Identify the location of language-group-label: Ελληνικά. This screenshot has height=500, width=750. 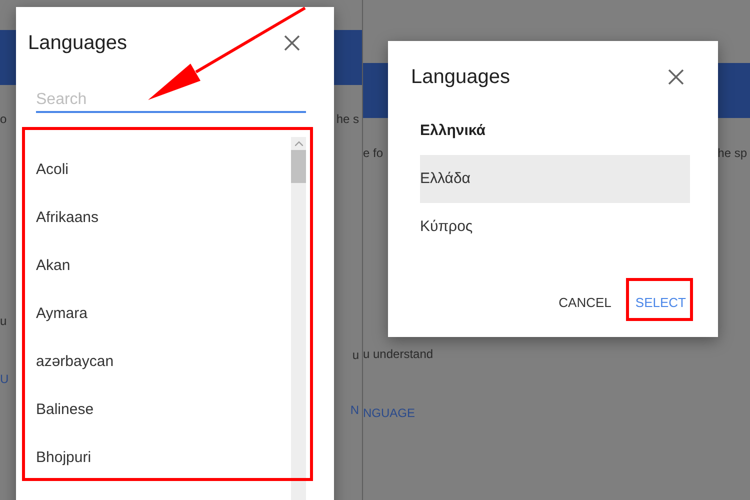
(453, 131).